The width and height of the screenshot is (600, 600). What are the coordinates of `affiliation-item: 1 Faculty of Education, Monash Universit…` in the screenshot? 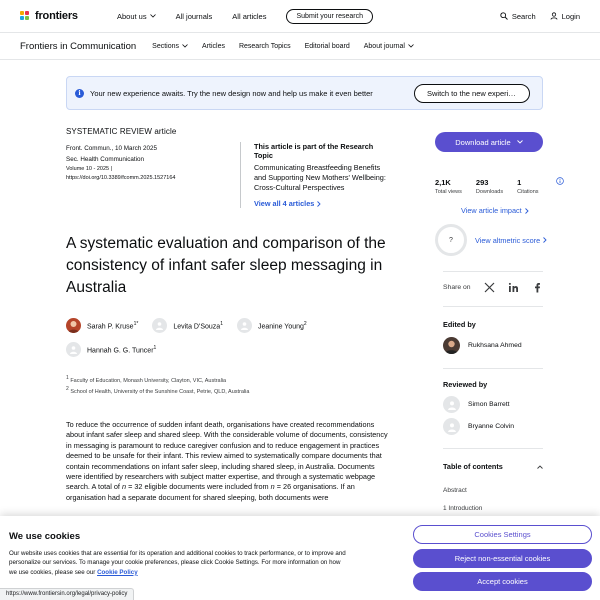 It's located at (146, 379).